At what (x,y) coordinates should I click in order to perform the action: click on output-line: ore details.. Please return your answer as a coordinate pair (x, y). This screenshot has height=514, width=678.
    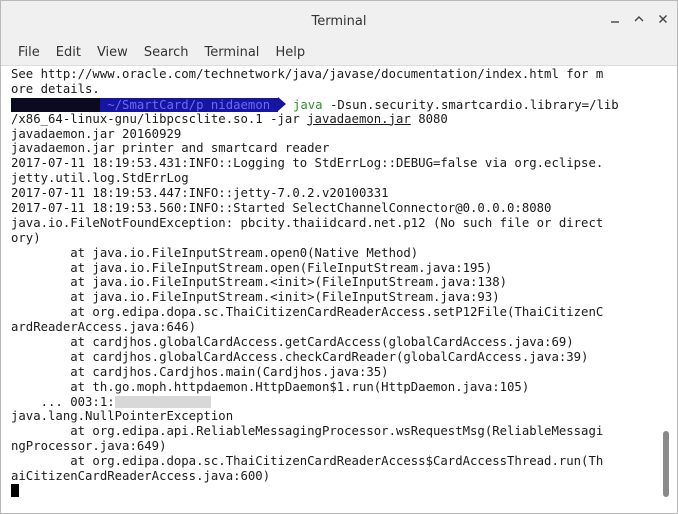
    Looking at the image, I should click on (55, 88).